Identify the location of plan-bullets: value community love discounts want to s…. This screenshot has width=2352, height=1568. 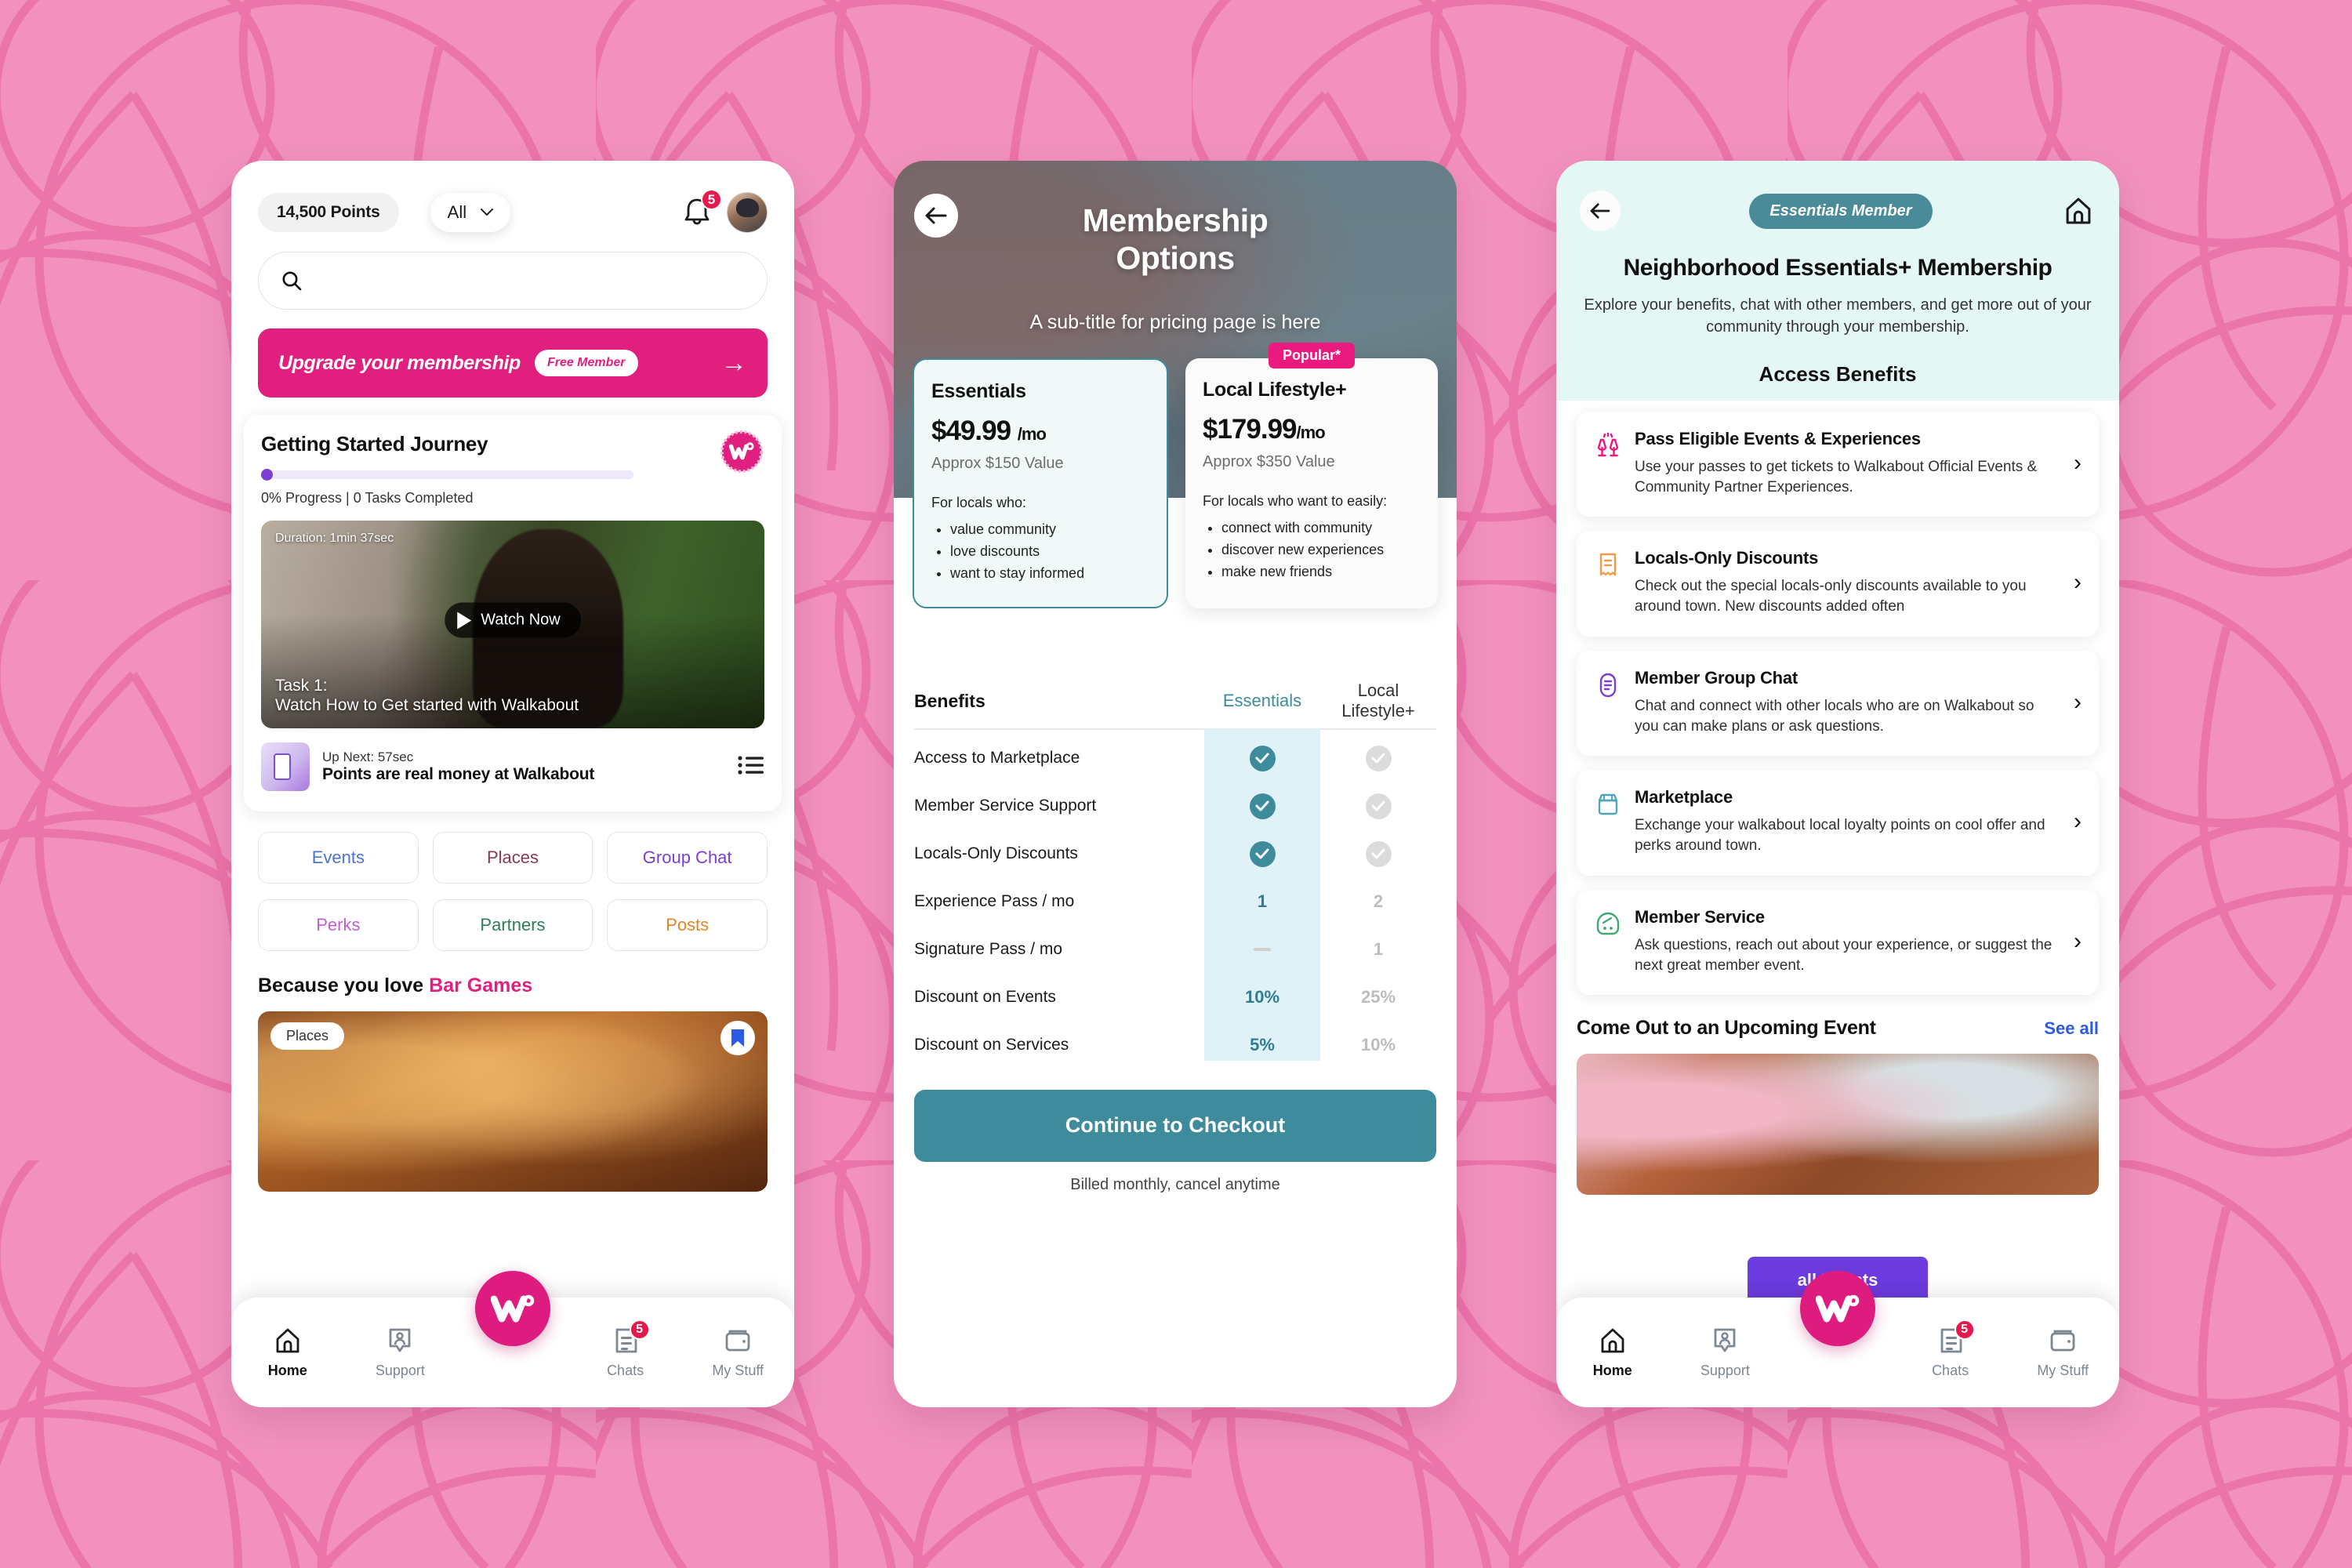
(1040, 552).